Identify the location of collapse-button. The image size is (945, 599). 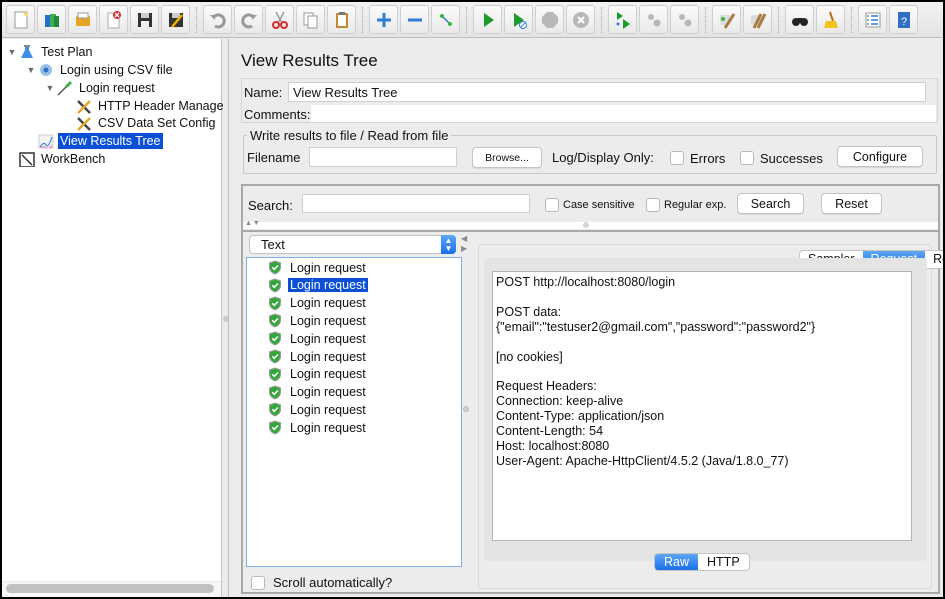
(414, 19).